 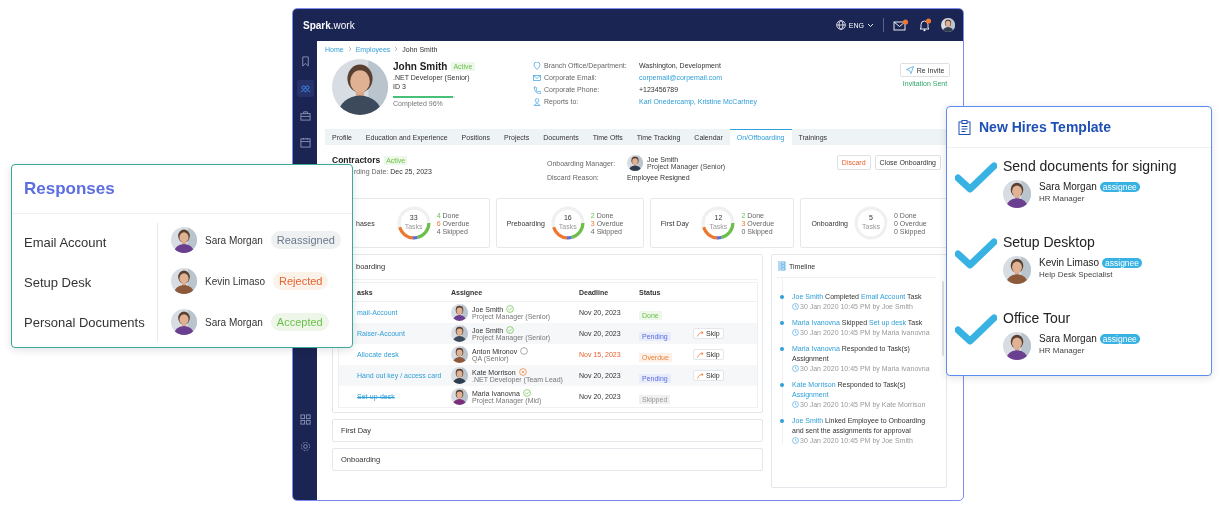 I want to click on task-name: Personal Documents, so click(x=85, y=322).